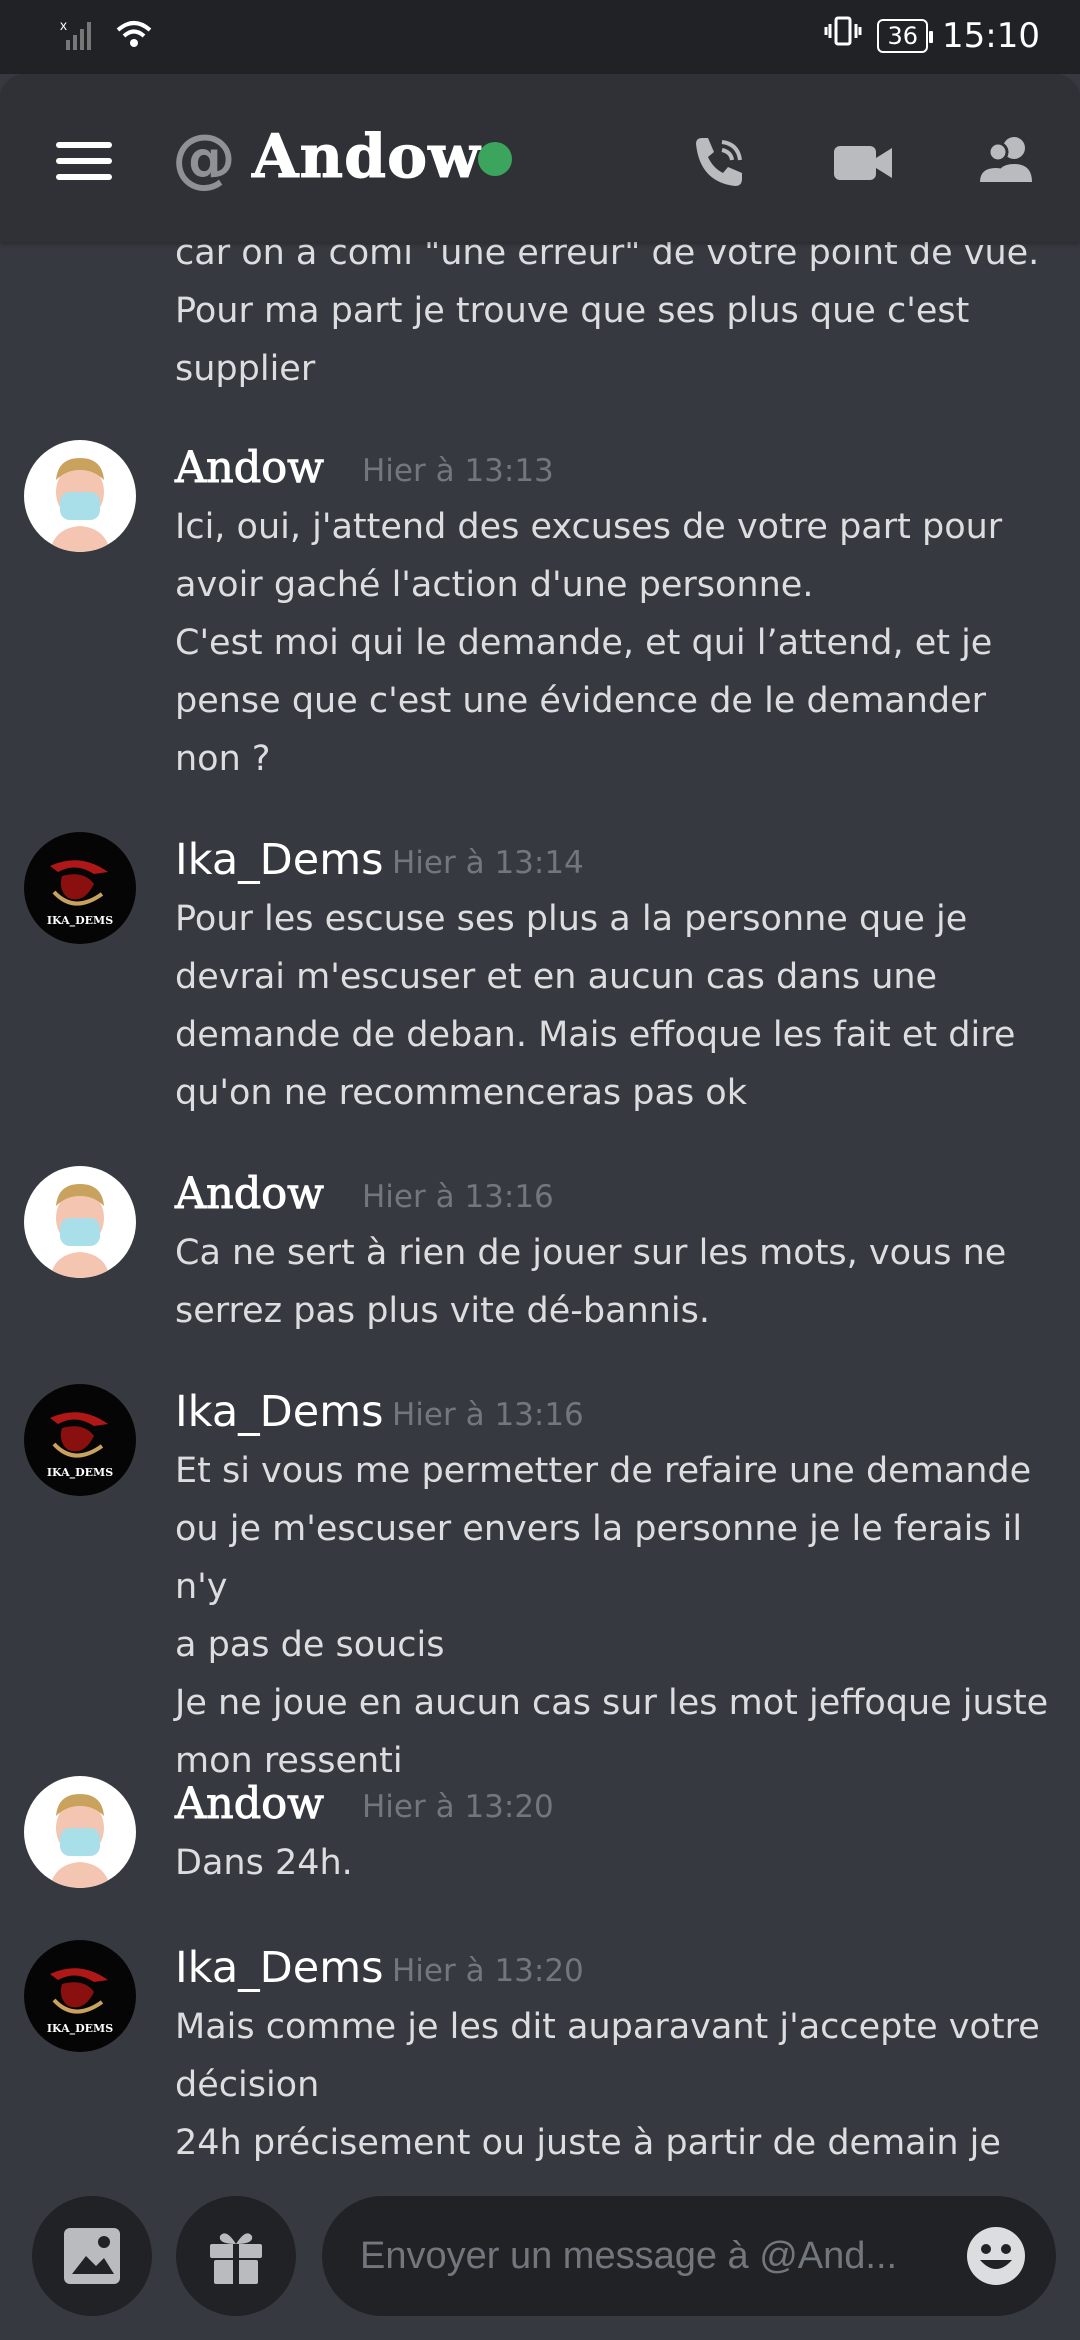 The width and height of the screenshot is (1080, 2340). I want to click on menu-icon, so click(84, 162).